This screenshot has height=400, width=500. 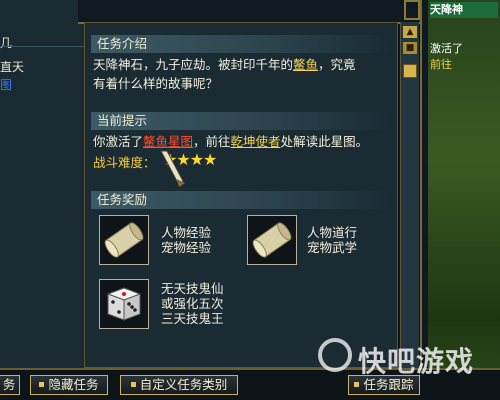 I want to click on world-text-line1: 激活了, so click(x=446, y=48).